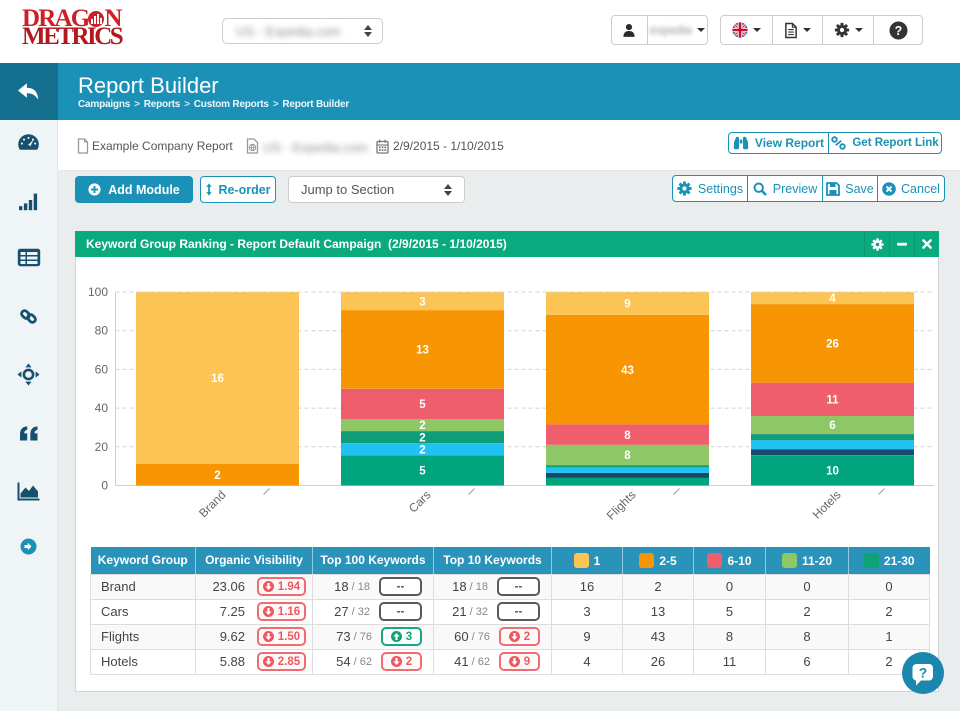  Describe the element at coordinates (832, 345) in the screenshot. I see `svg-text: 26` at that location.